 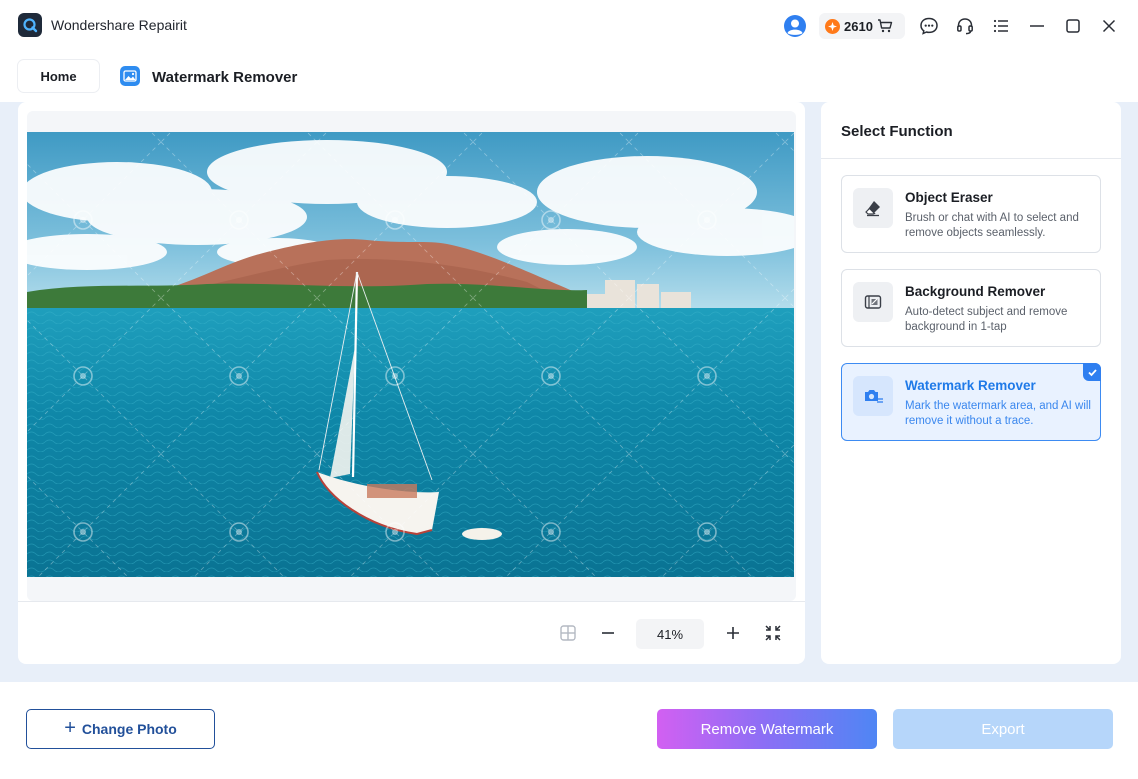 What do you see at coordinates (568, 633) in the screenshot?
I see `compare-icon` at bounding box center [568, 633].